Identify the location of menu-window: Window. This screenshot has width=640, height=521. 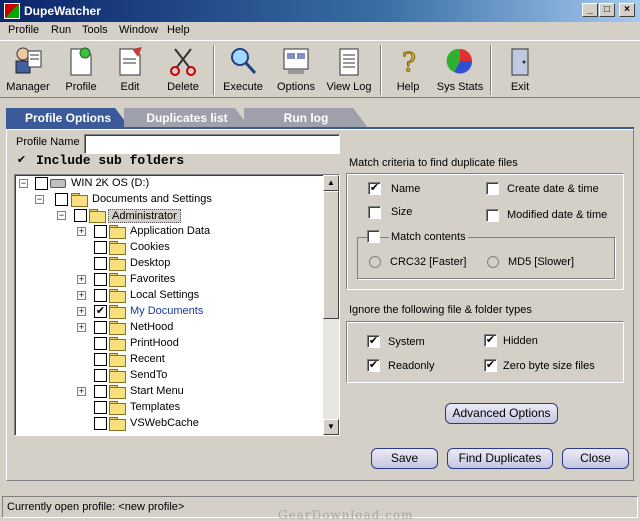
(138, 30).